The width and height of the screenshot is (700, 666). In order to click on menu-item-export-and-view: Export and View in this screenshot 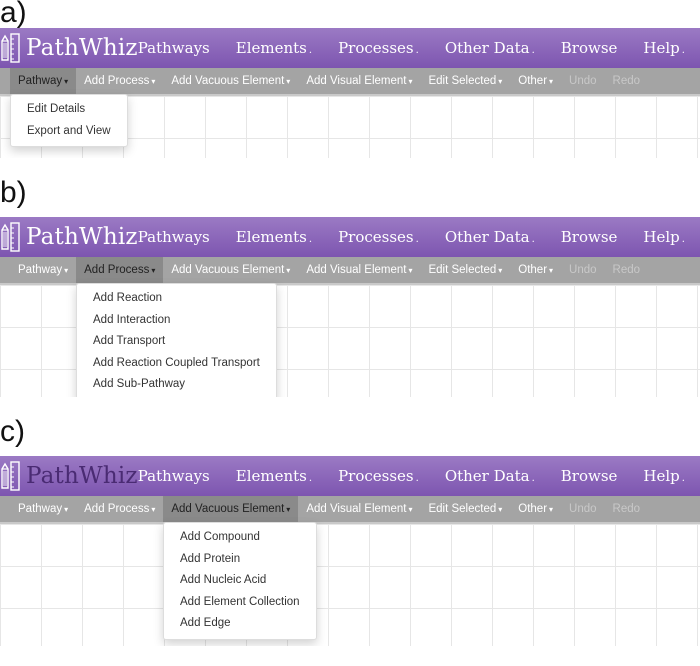, I will do `click(69, 132)`.